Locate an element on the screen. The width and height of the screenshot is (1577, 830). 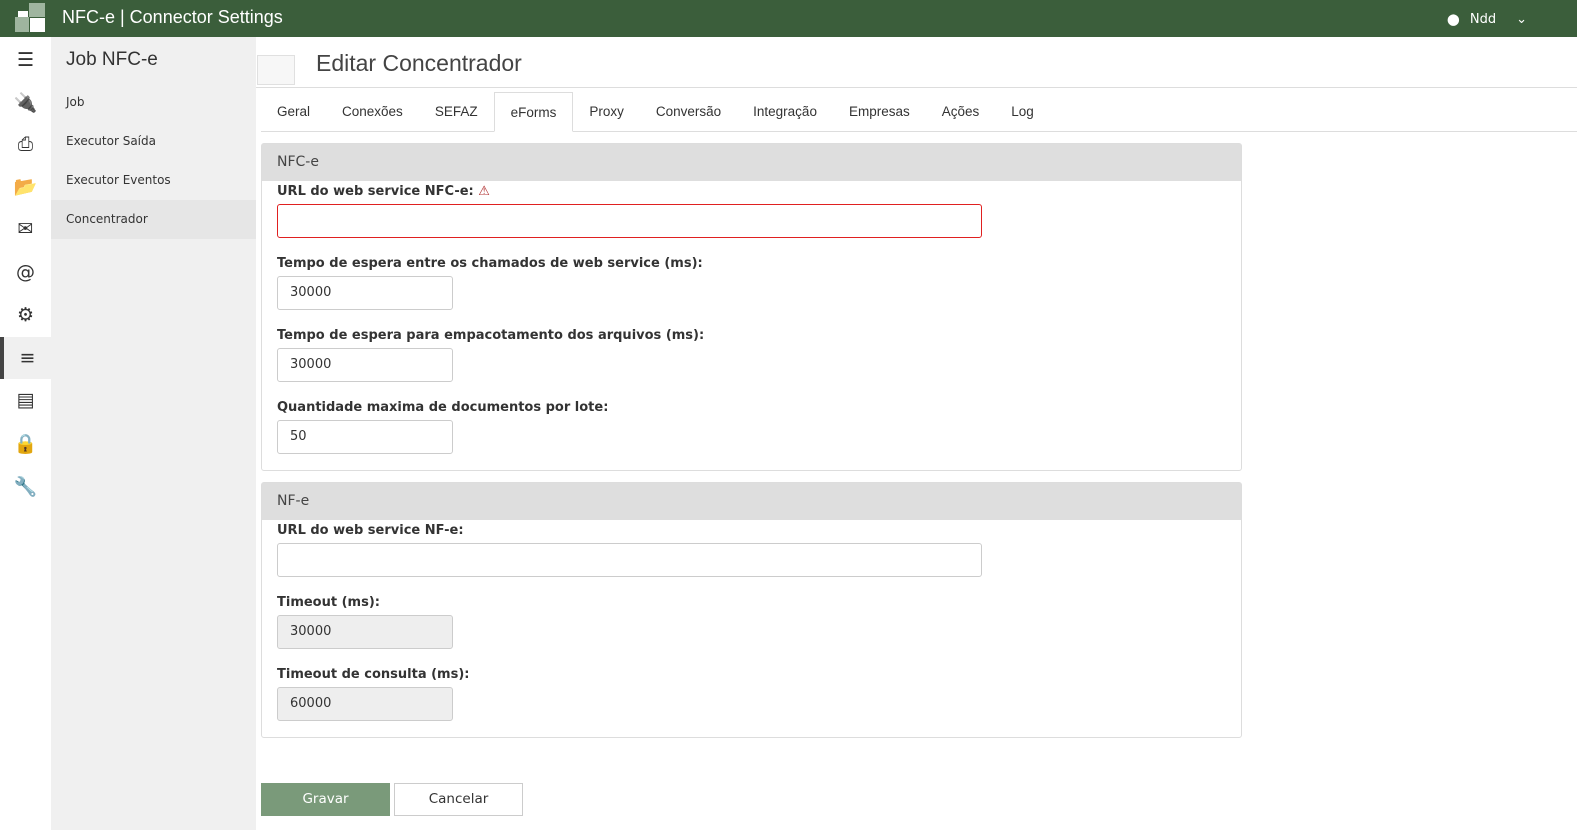
pack-input: 30000 is located at coordinates (365, 365).